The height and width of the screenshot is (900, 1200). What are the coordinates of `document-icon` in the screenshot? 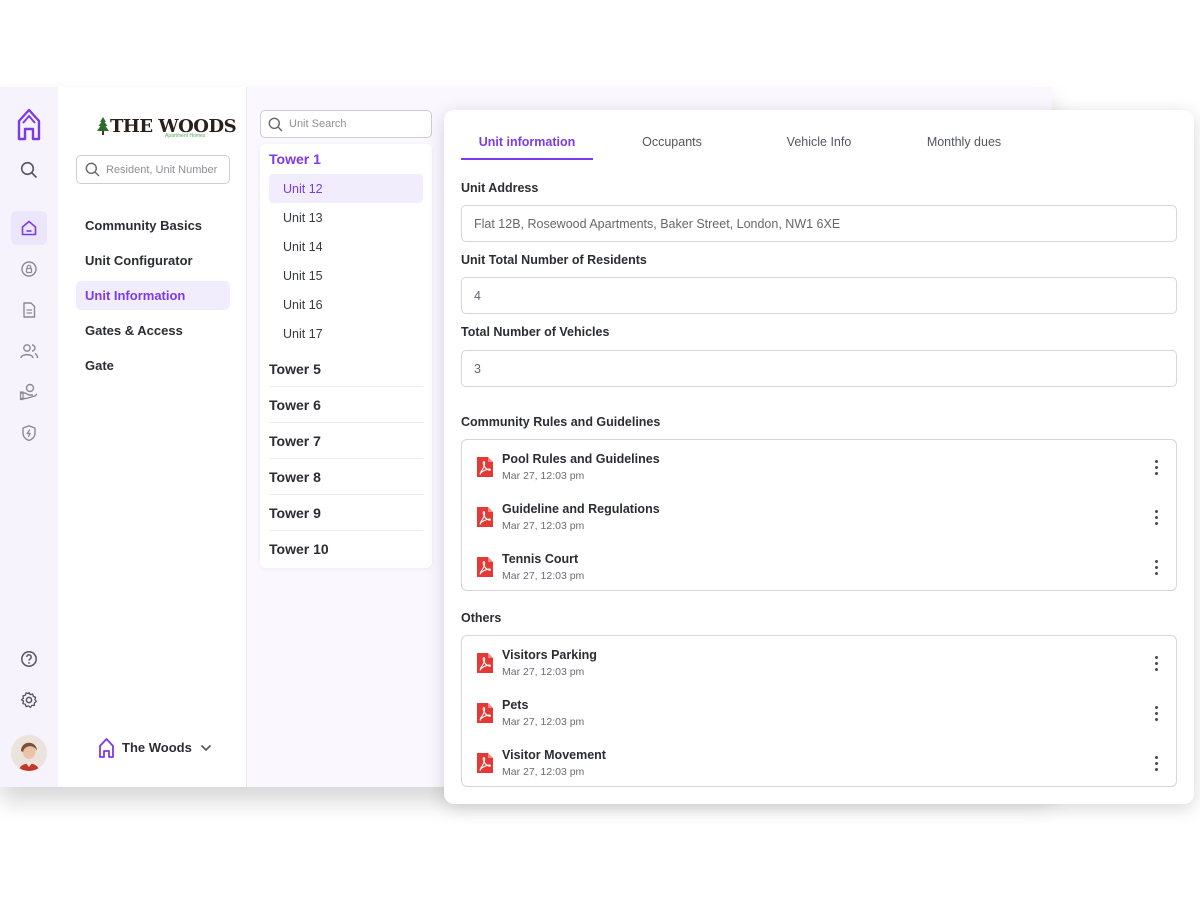 It's located at (29, 310).